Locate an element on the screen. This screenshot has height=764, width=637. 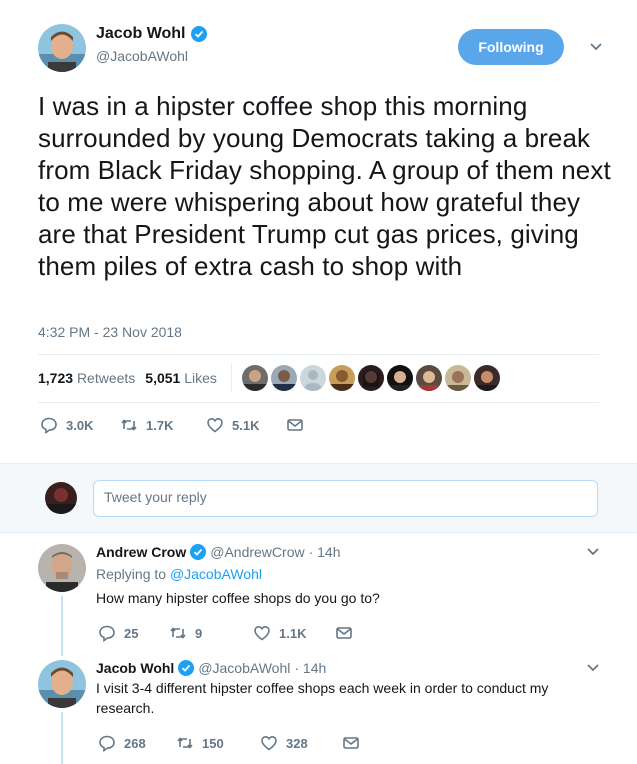
retweet-action: 9 is located at coordinates (211, 633).